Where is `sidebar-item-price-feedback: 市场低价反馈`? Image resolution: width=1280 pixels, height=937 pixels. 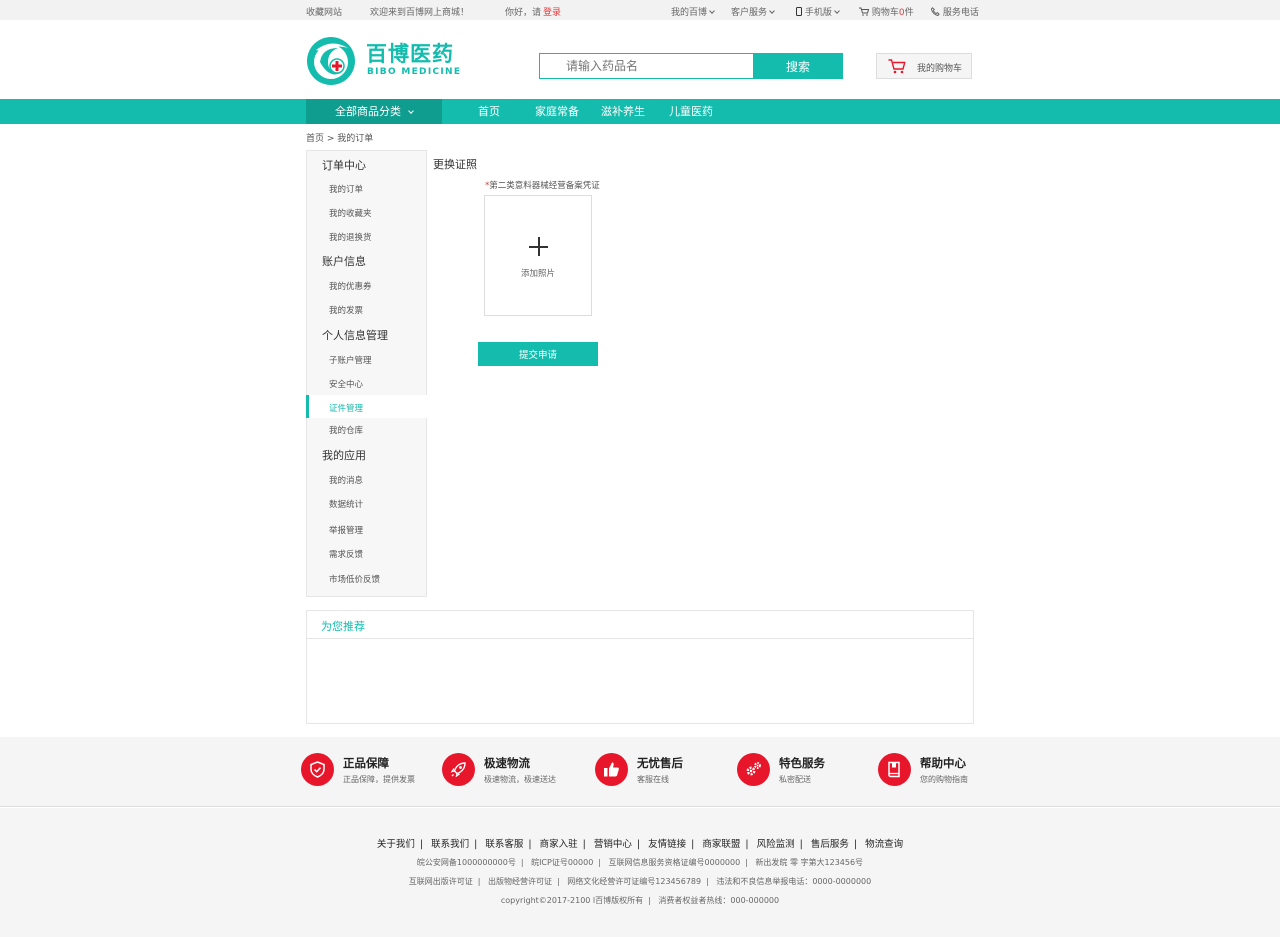
sidebar-item-price-feedback: 市场低价反馈 is located at coordinates (354, 579).